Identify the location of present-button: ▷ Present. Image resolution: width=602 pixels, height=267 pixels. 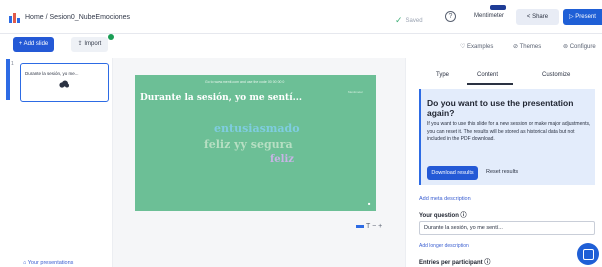
(582, 17).